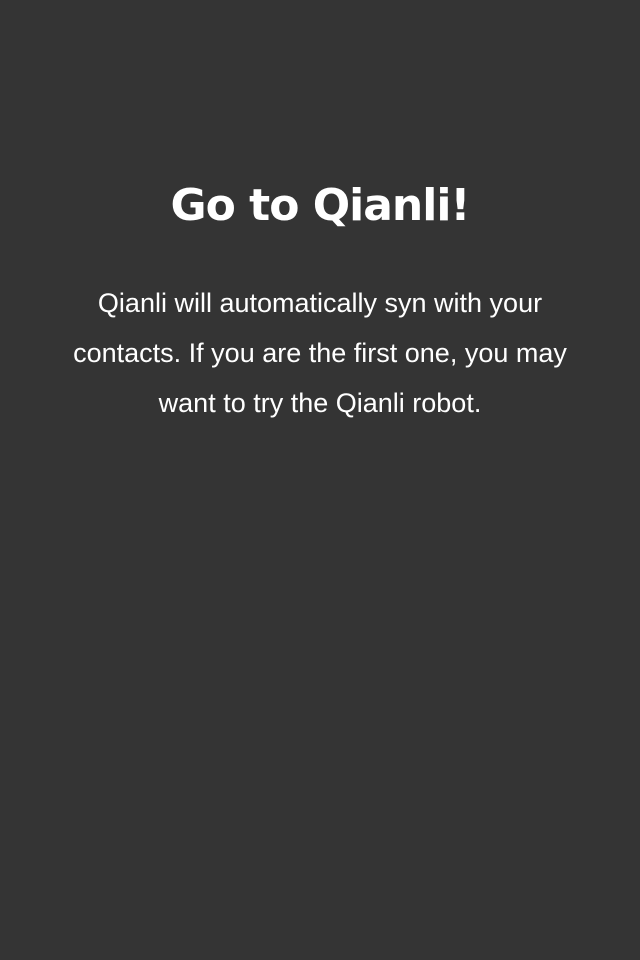 The height and width of the screenshot is (960, 640). I want to click on page-title: Go to Qianli!, so click(320, 205).